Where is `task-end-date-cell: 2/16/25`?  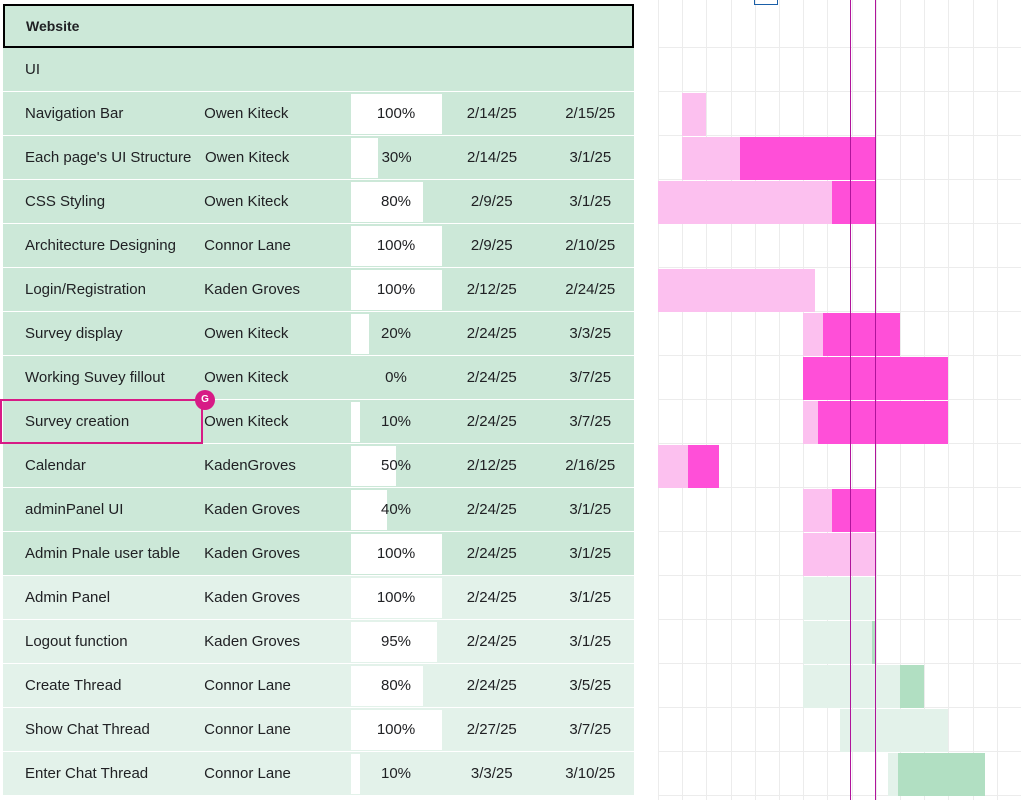
task-end-date-cell: 2/16/25 is located at coordinates (590, 465).